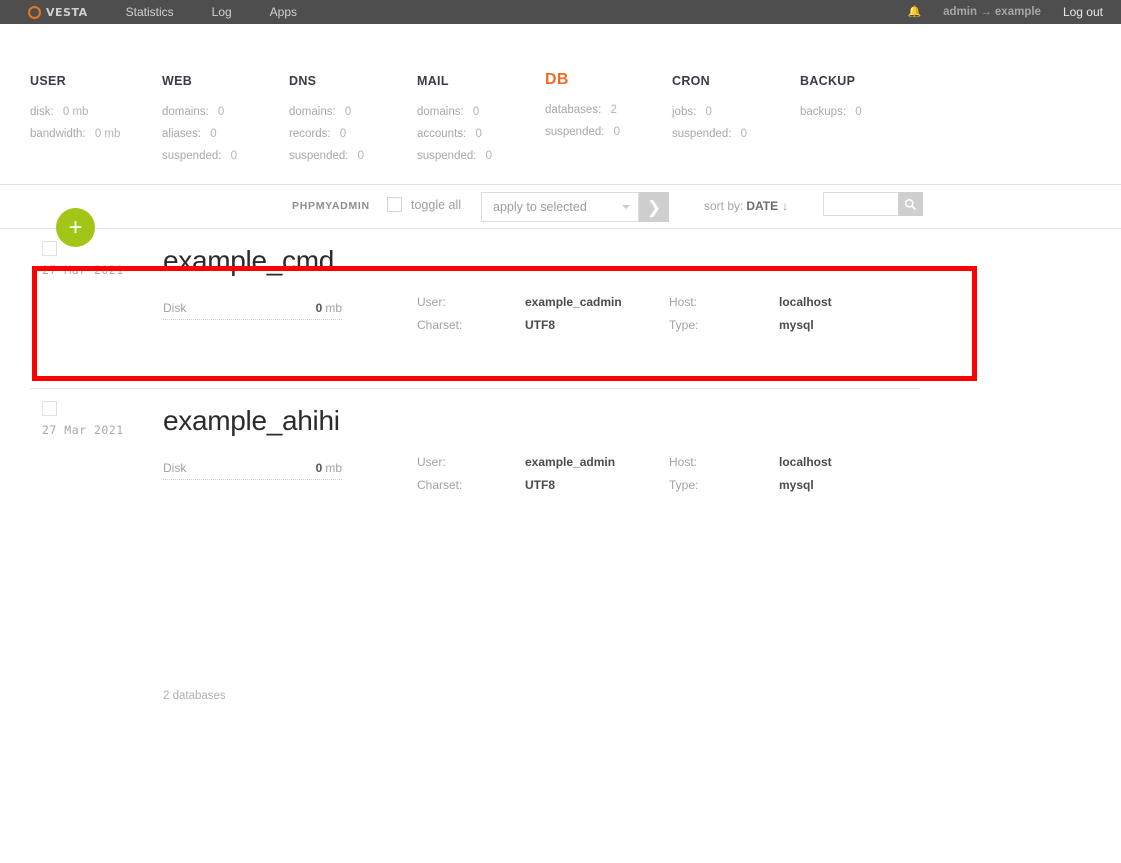 The image size is (1121, 863). Describe the element at coordinates (570, 462) in the screenshot. I see `user-value: example_admin` at that location.